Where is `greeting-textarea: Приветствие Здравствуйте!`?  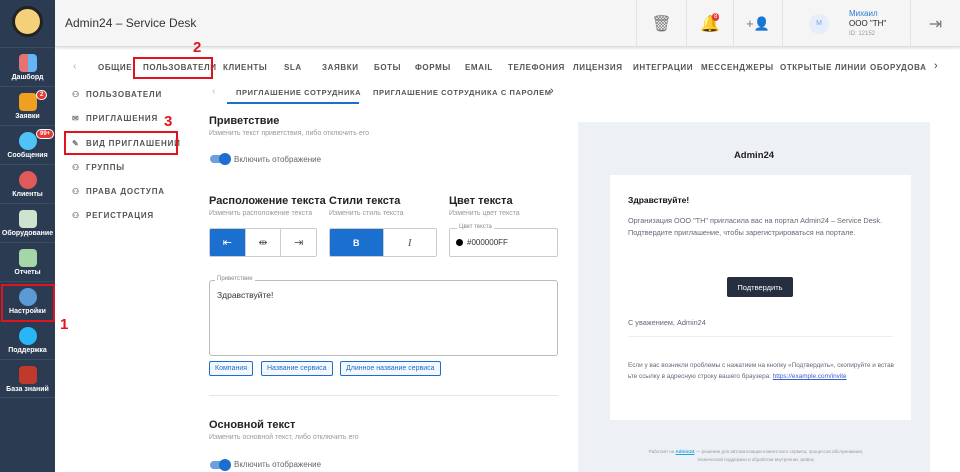
greeting-textarea: Приветствие Здравствуйте! is located at coordinates (383, 316).